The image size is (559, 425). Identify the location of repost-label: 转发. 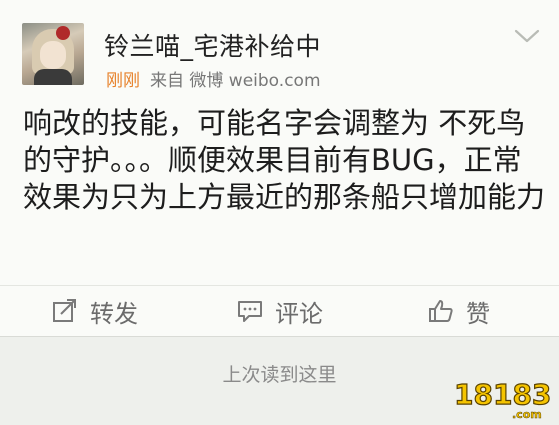
(114, 313).